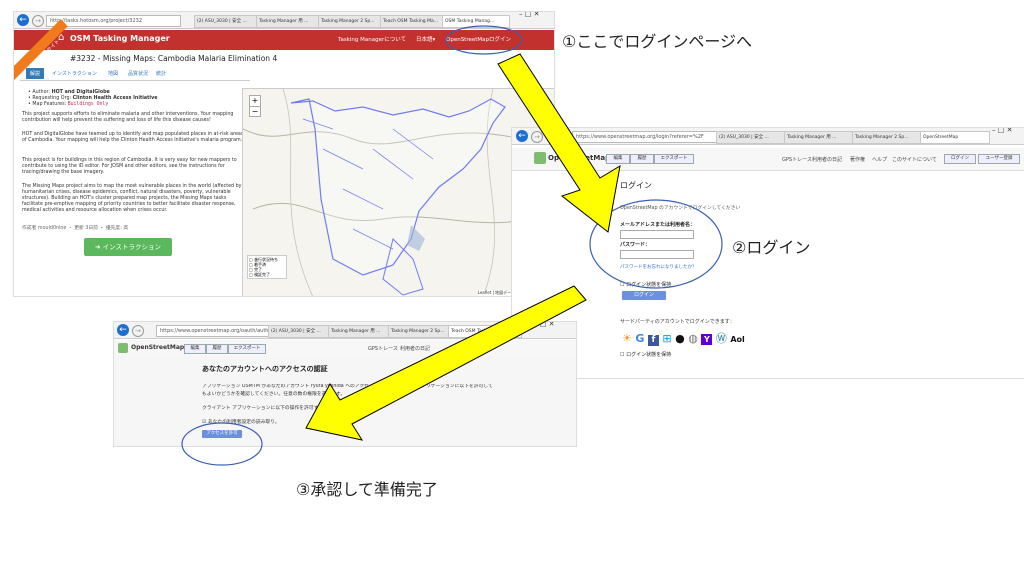 This screenshot has width=1024, height=576. Describe the element at coordinates (658, 267) in the screenshot. I see `forgot-password-link: パスワードをお忘れになりましたか？` at that location.